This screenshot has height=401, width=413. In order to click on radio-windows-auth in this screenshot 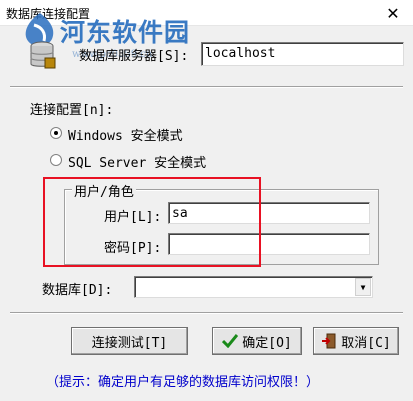, I will do `click(56, 133)`.